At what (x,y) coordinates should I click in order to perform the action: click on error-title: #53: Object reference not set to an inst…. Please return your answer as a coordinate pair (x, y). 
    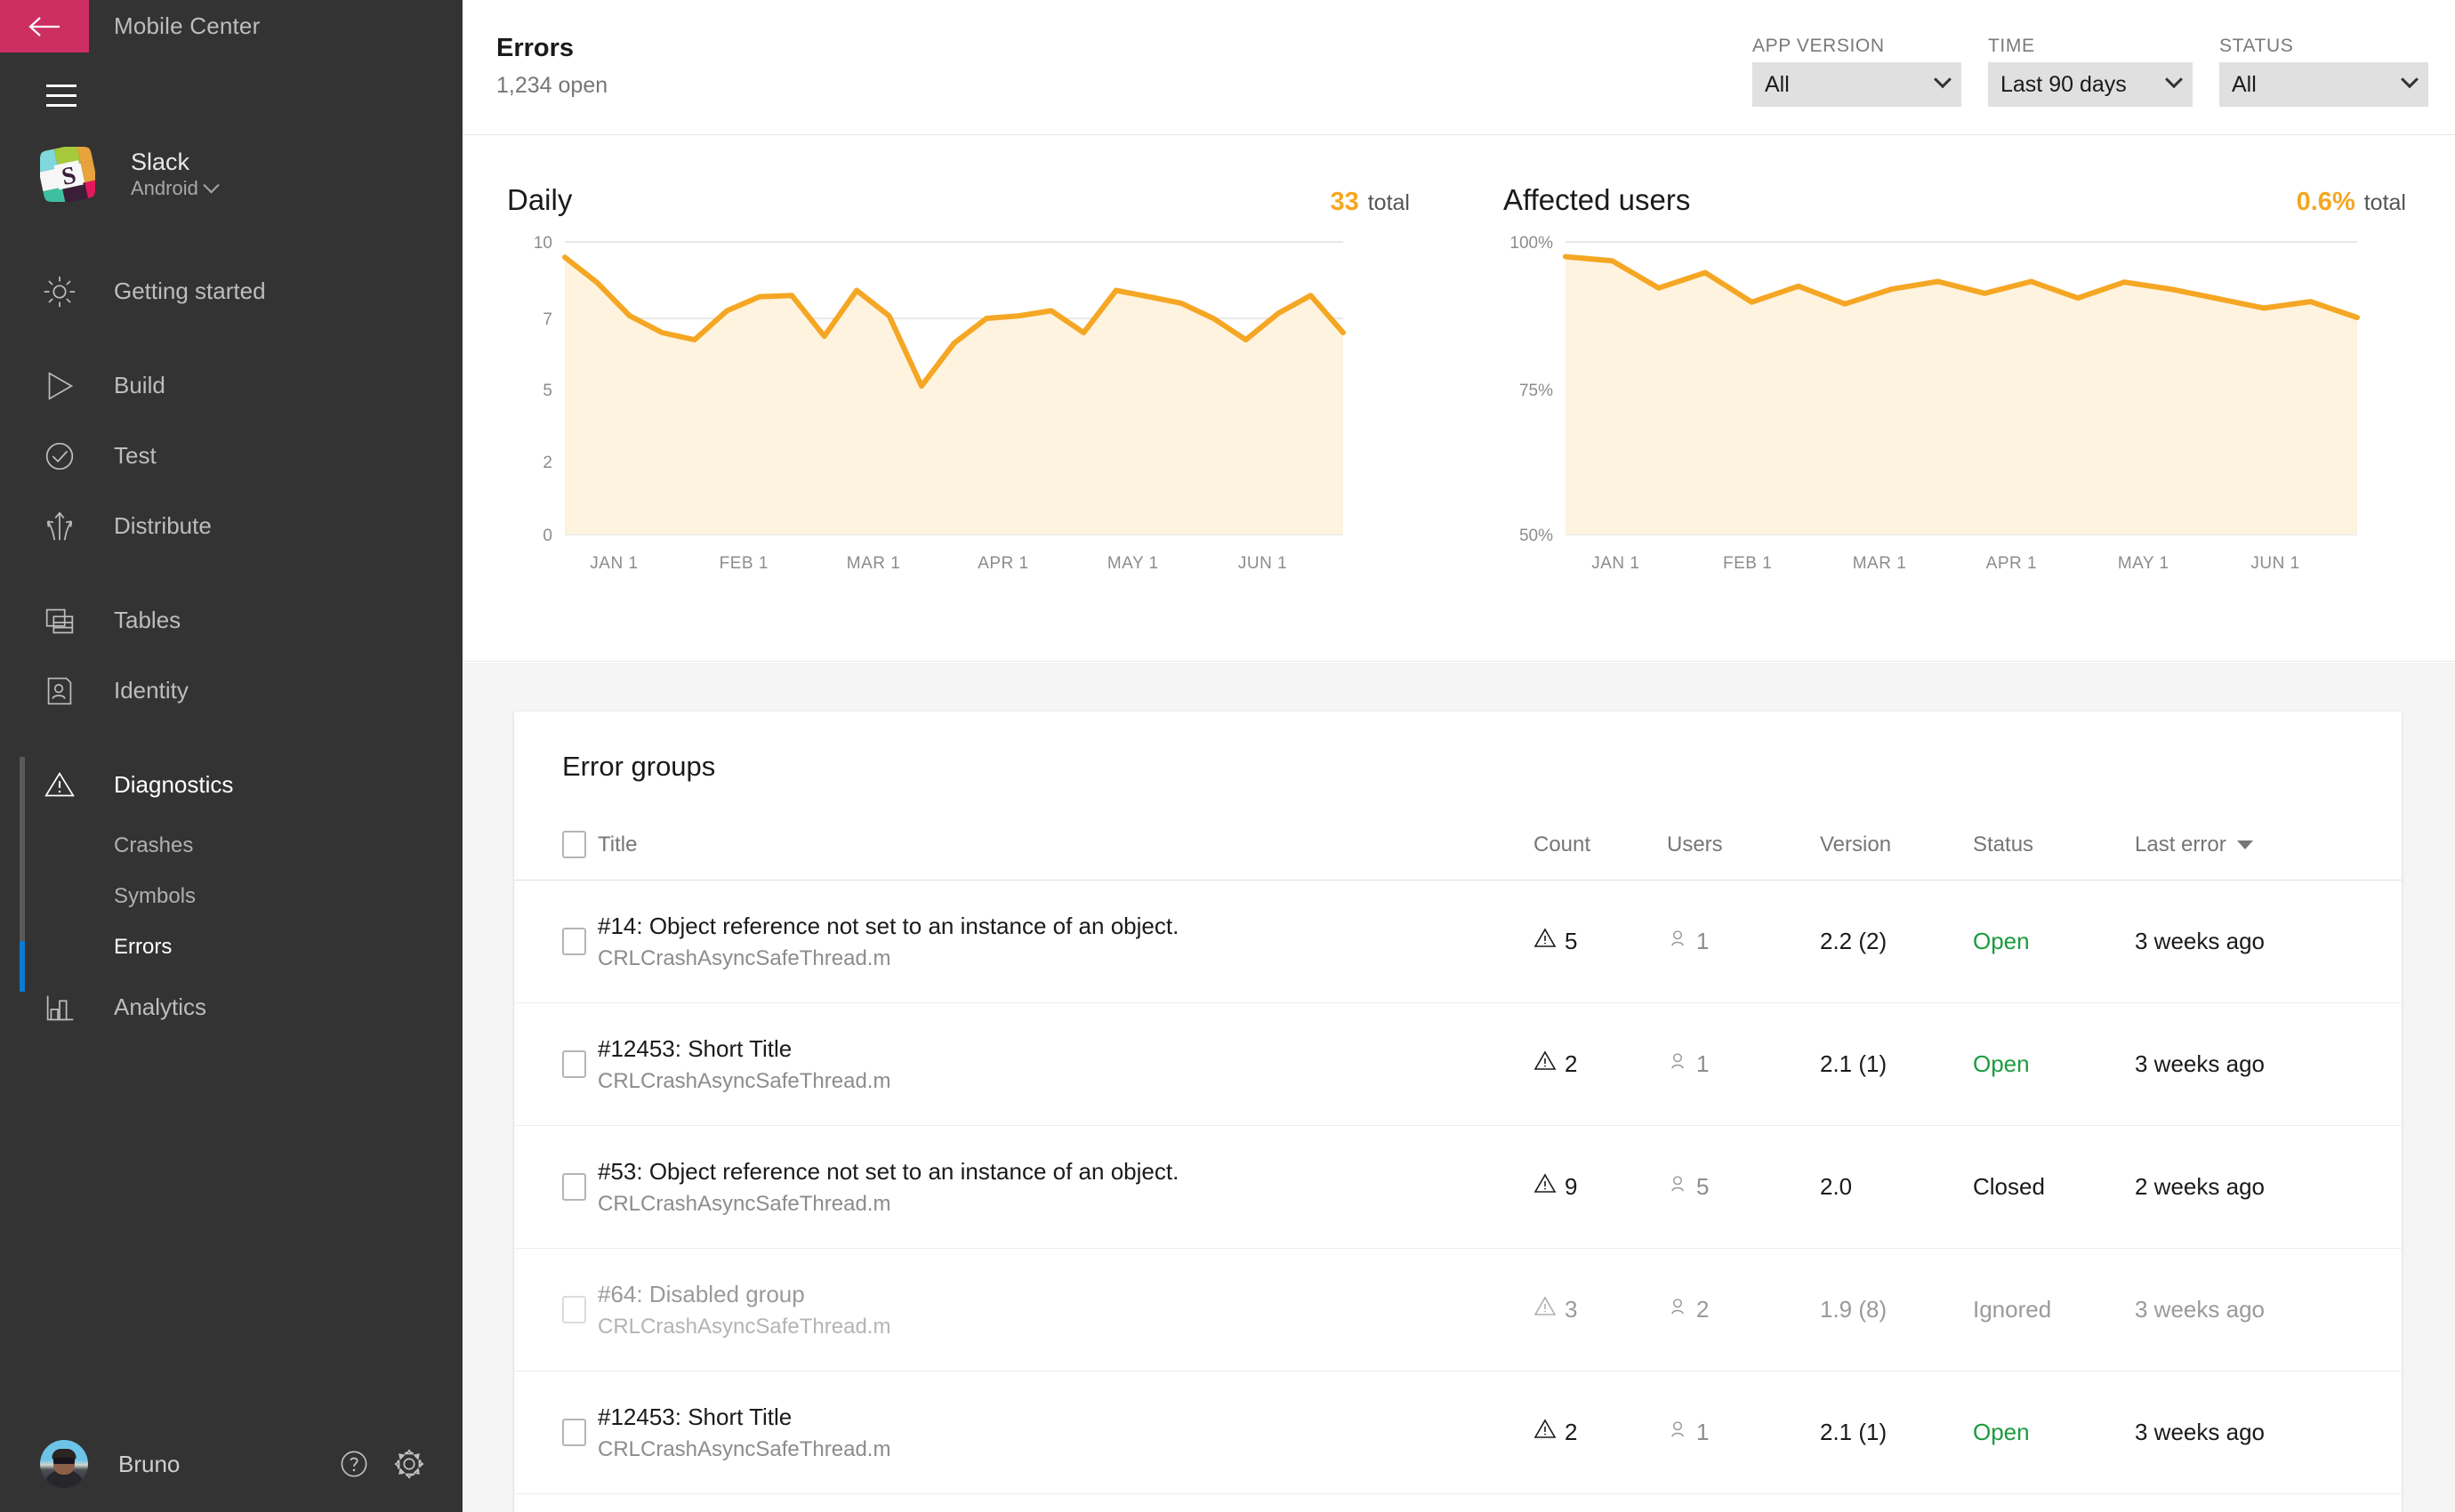
    Looking at the image, I should click on (888, 1171).